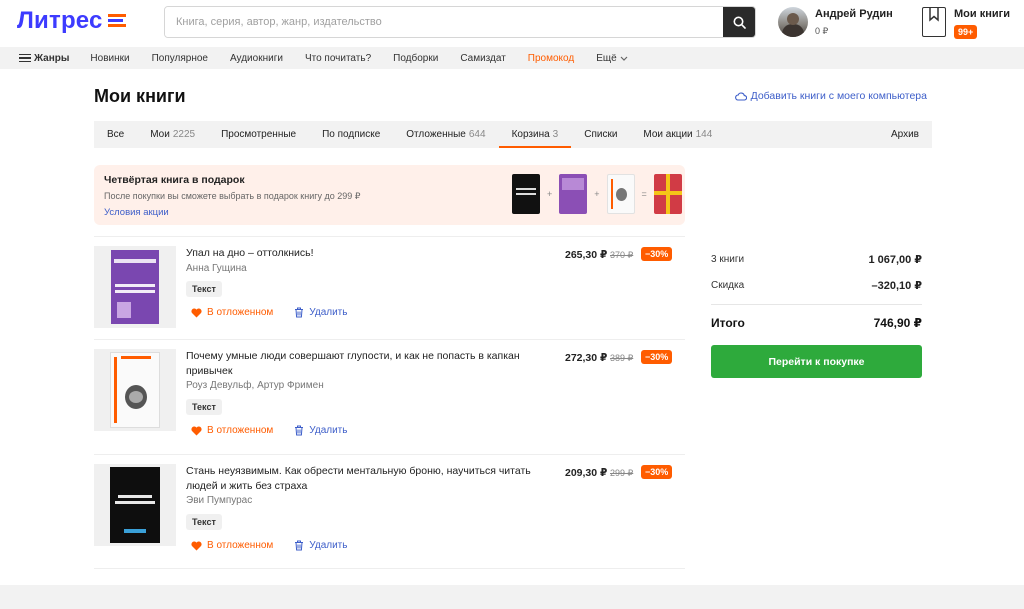 Image resolution: width=1024 pixels, height=609 pixels. I want to click on tab-archive: Архив, so click(905, 134).